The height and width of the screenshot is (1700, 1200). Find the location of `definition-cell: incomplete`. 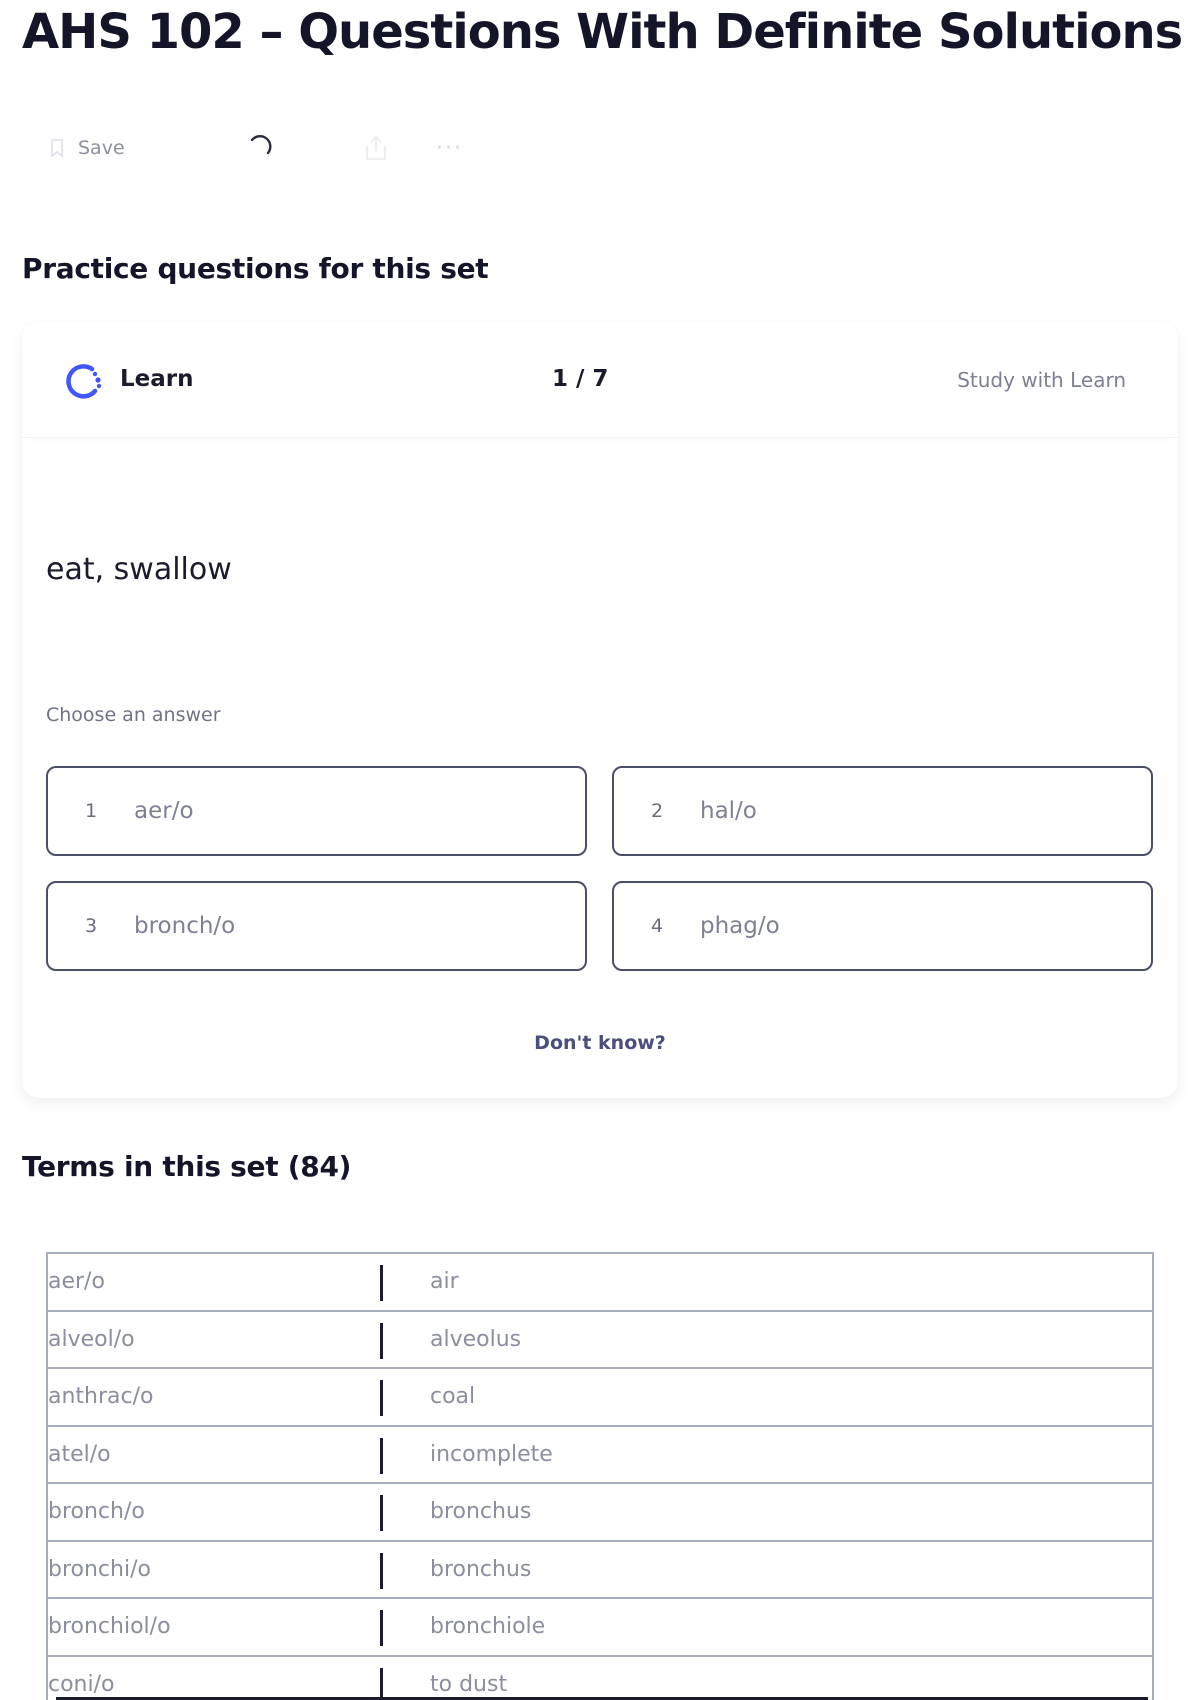

definition-cell: incomplete is located at coordinates (491, 1454).